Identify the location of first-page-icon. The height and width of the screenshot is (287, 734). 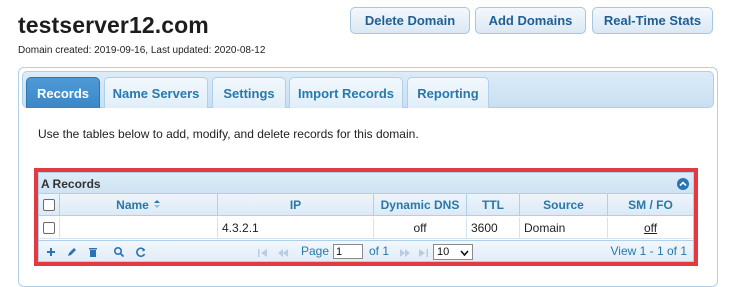
(263, 252).